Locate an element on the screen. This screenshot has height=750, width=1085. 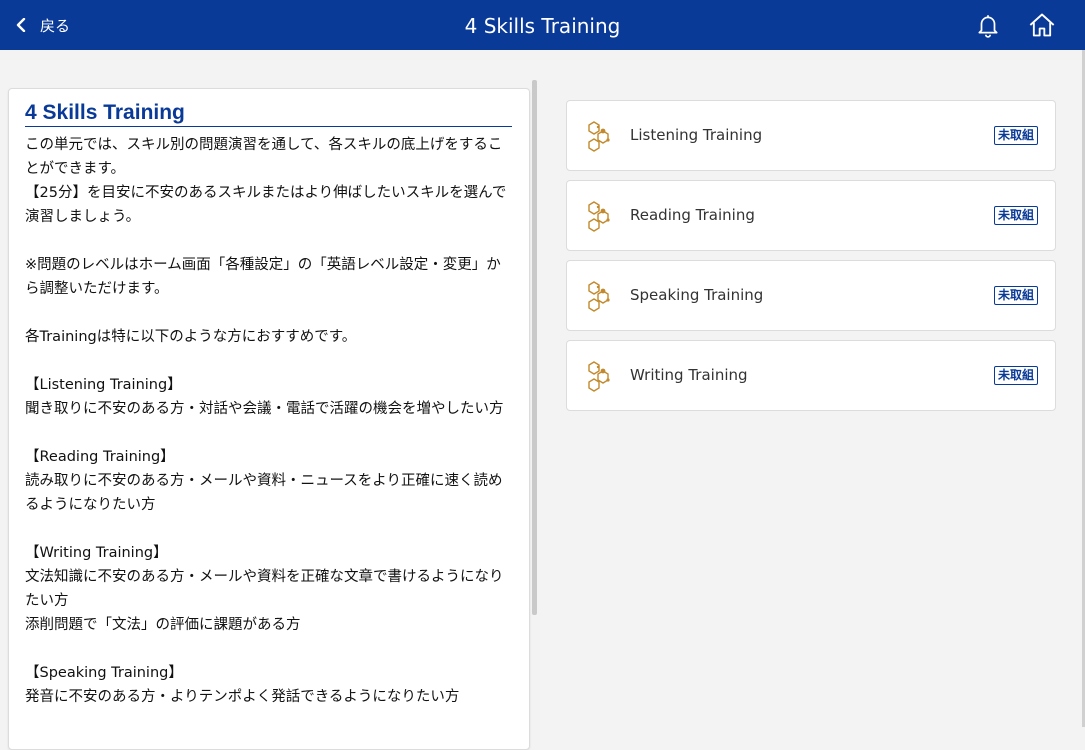
training-item-writing: Writing Training 未取組 is located at coordinates (811, 375).